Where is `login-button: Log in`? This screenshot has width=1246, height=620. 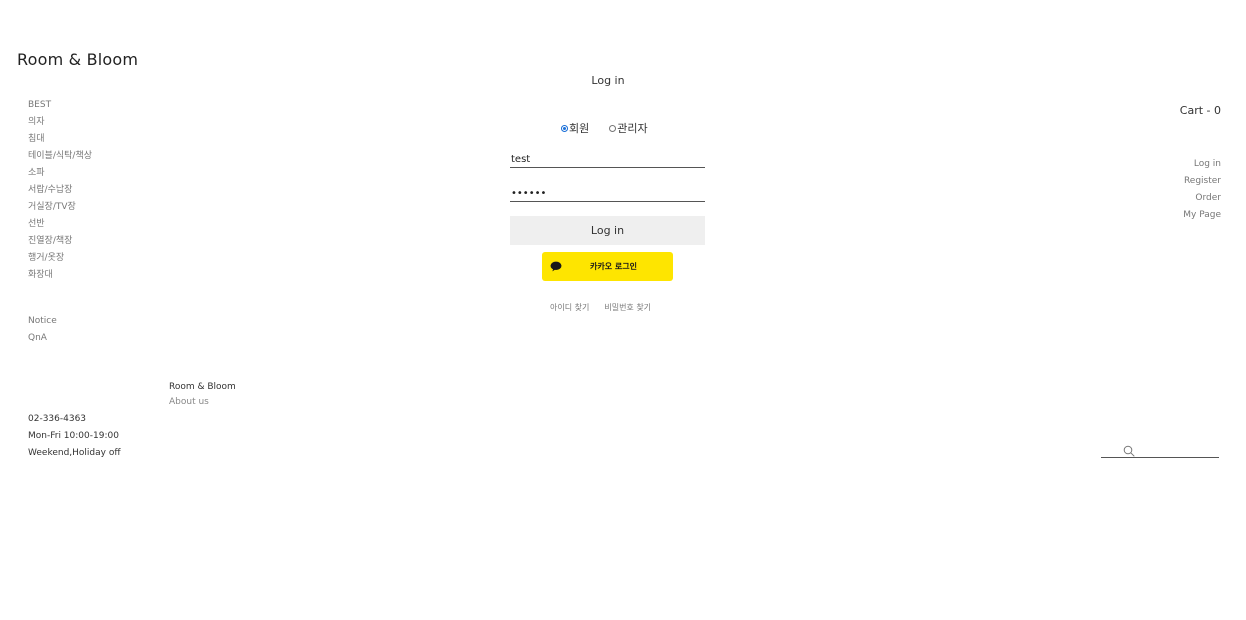 login-button: Log in is located at coordinates (607, 230).